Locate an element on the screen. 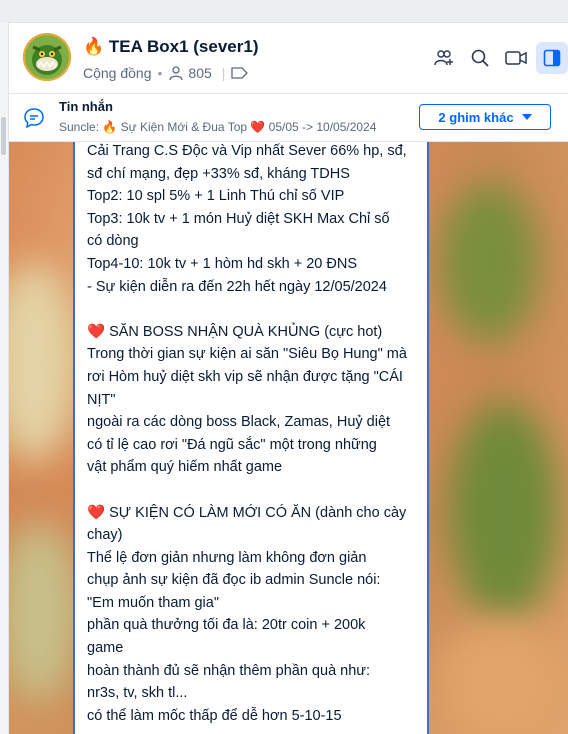 The height and width of the screenshot is (734, 568). members-icon is located at coordinates (176, 73).